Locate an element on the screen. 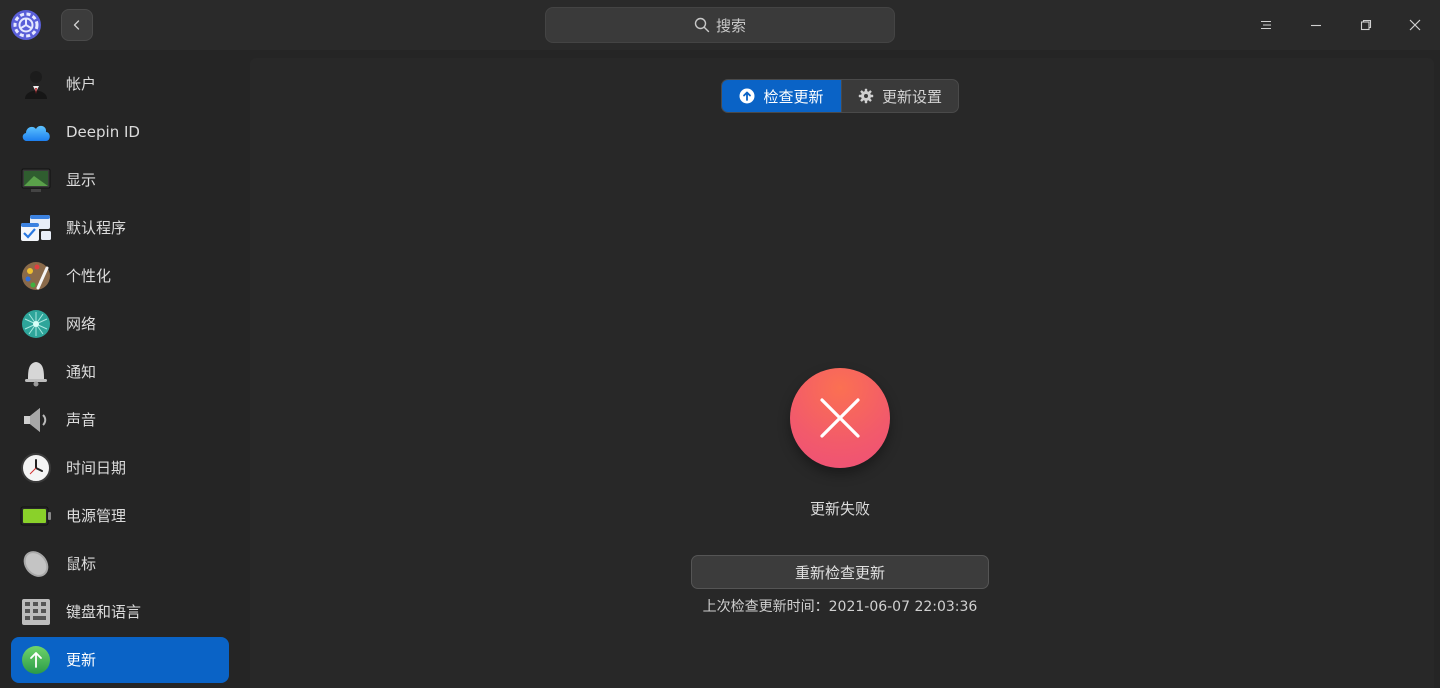 This screenshot has width=1440, height=688. sidebar-item-label: Deepin ID is located at coordinates (103, 132).